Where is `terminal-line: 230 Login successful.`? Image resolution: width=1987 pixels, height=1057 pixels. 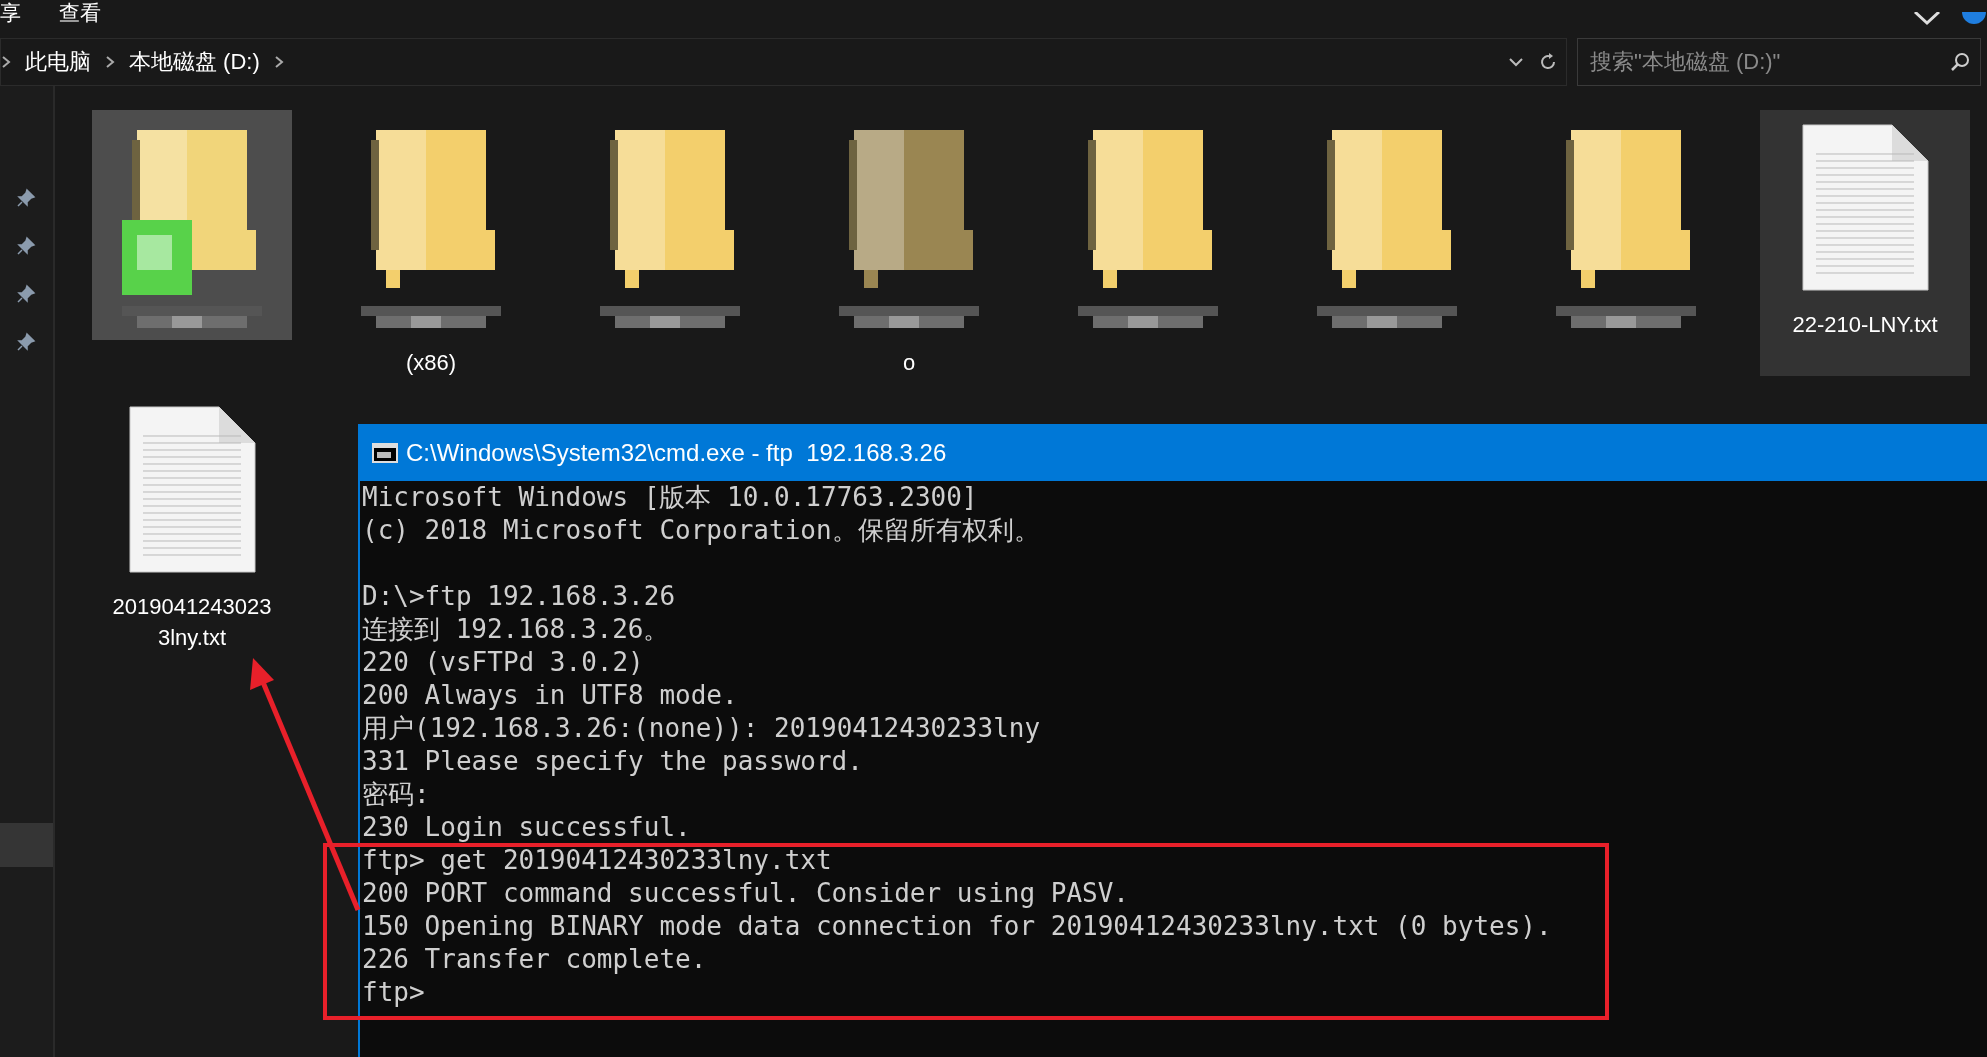
terminal-line: 230 Login successful. is located at coordinates (527, 827).